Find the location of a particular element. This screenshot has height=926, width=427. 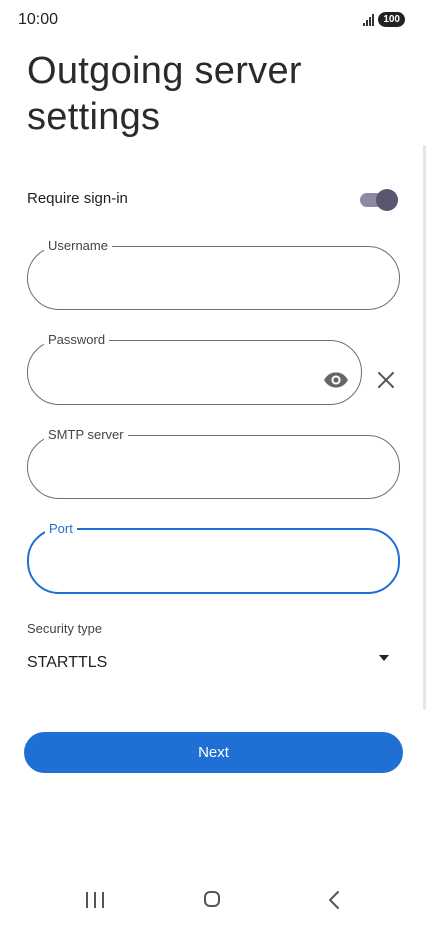

next-button: Next is located at coordinates (213, 752).